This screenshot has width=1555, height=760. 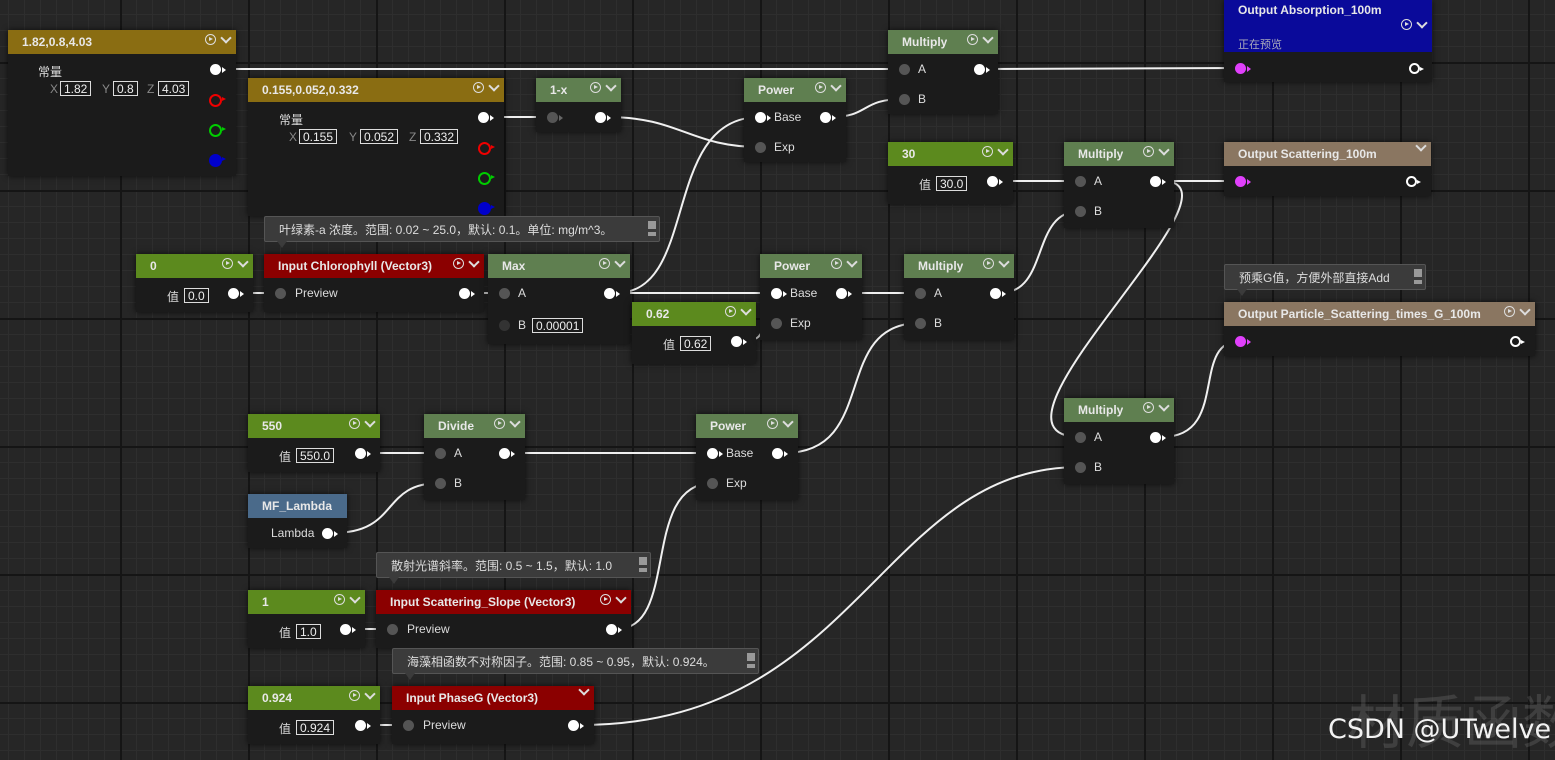 What do you see at coordinates (950, 154) in the screenshot?
I see `node-header: 30` at bounding box center [950, 154].